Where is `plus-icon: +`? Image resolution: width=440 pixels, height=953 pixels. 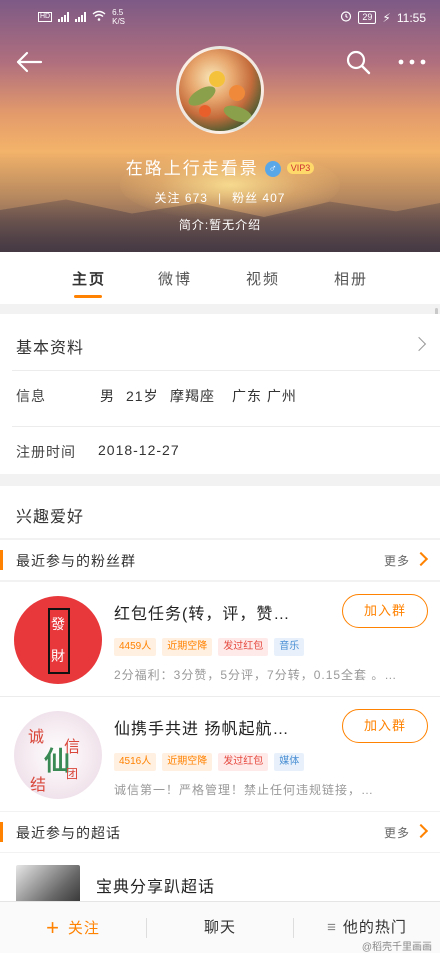
plus-icon: + is located at coordinates (53, 927).